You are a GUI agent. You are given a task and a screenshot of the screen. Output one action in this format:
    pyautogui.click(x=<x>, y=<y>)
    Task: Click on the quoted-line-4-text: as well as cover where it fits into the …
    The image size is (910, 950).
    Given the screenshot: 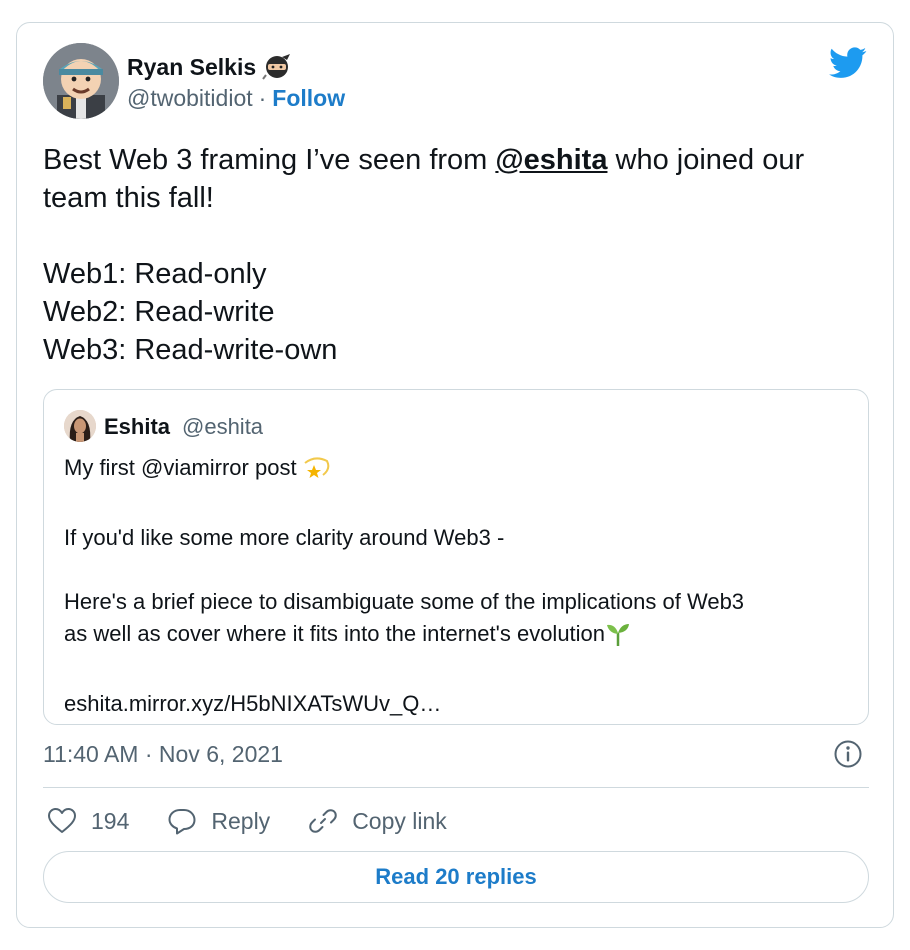 What is the action you would take?
    pyautogui.click(x=335, y=633)
    